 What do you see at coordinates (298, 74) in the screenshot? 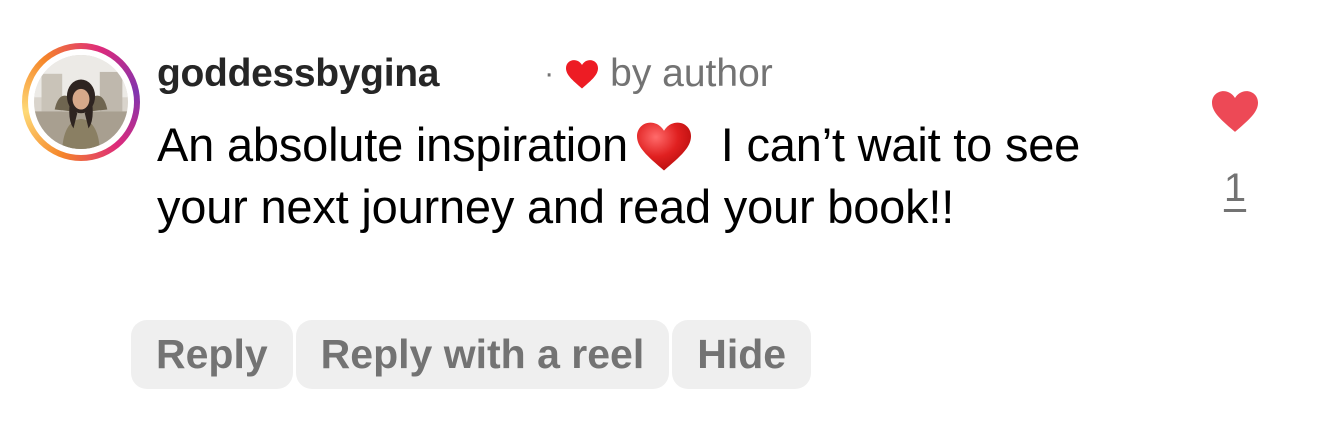
I see `username-link: goddessbygina` at bounding box center [298, 74].